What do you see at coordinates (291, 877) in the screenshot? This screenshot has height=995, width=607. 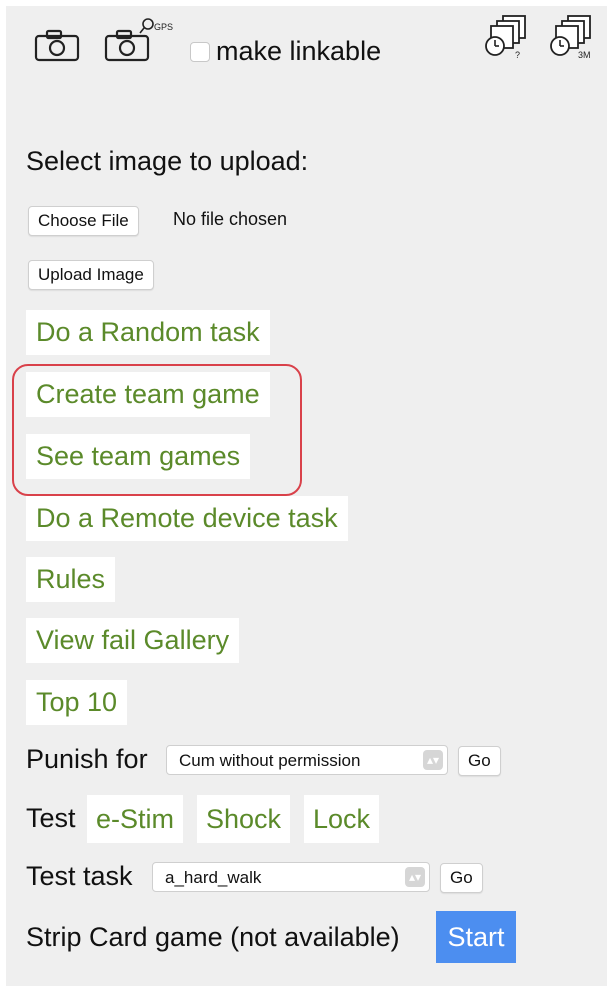 I see `test-task-select: a_hard_walk ▴▾` at bounding box center [291, 877].